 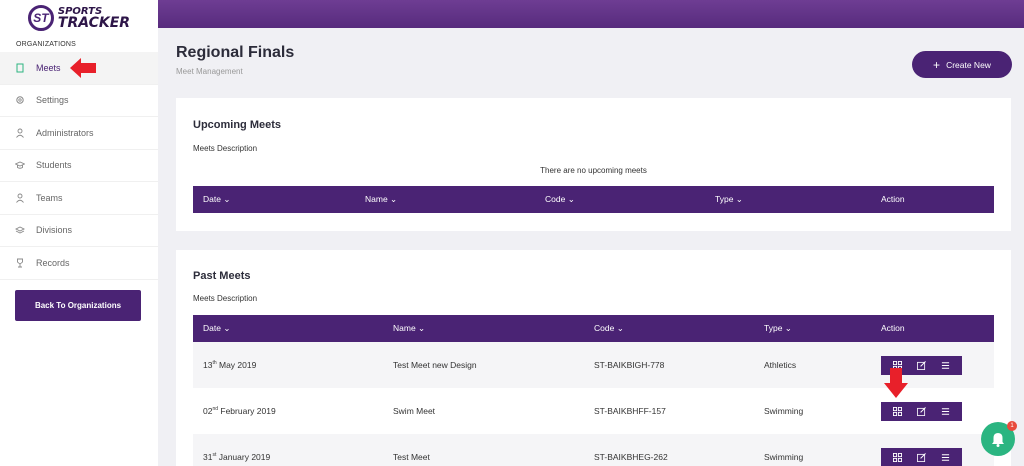 I want to click on annotation-arrow-left-icon, so click(x=83, y=68).